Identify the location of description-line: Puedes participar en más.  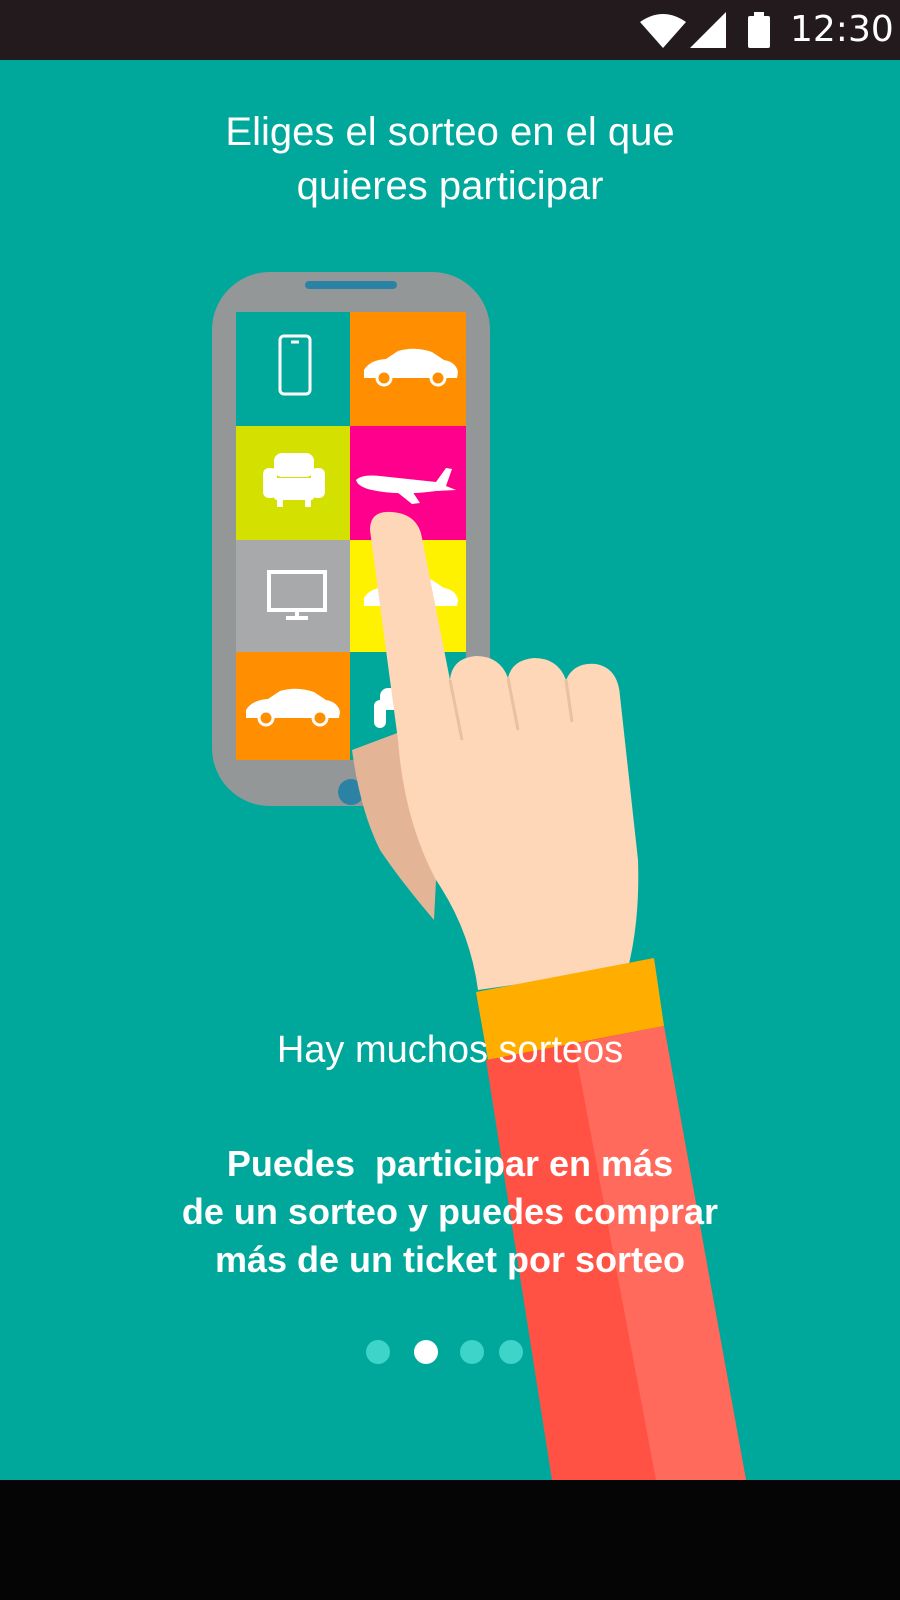
(450, 1163).